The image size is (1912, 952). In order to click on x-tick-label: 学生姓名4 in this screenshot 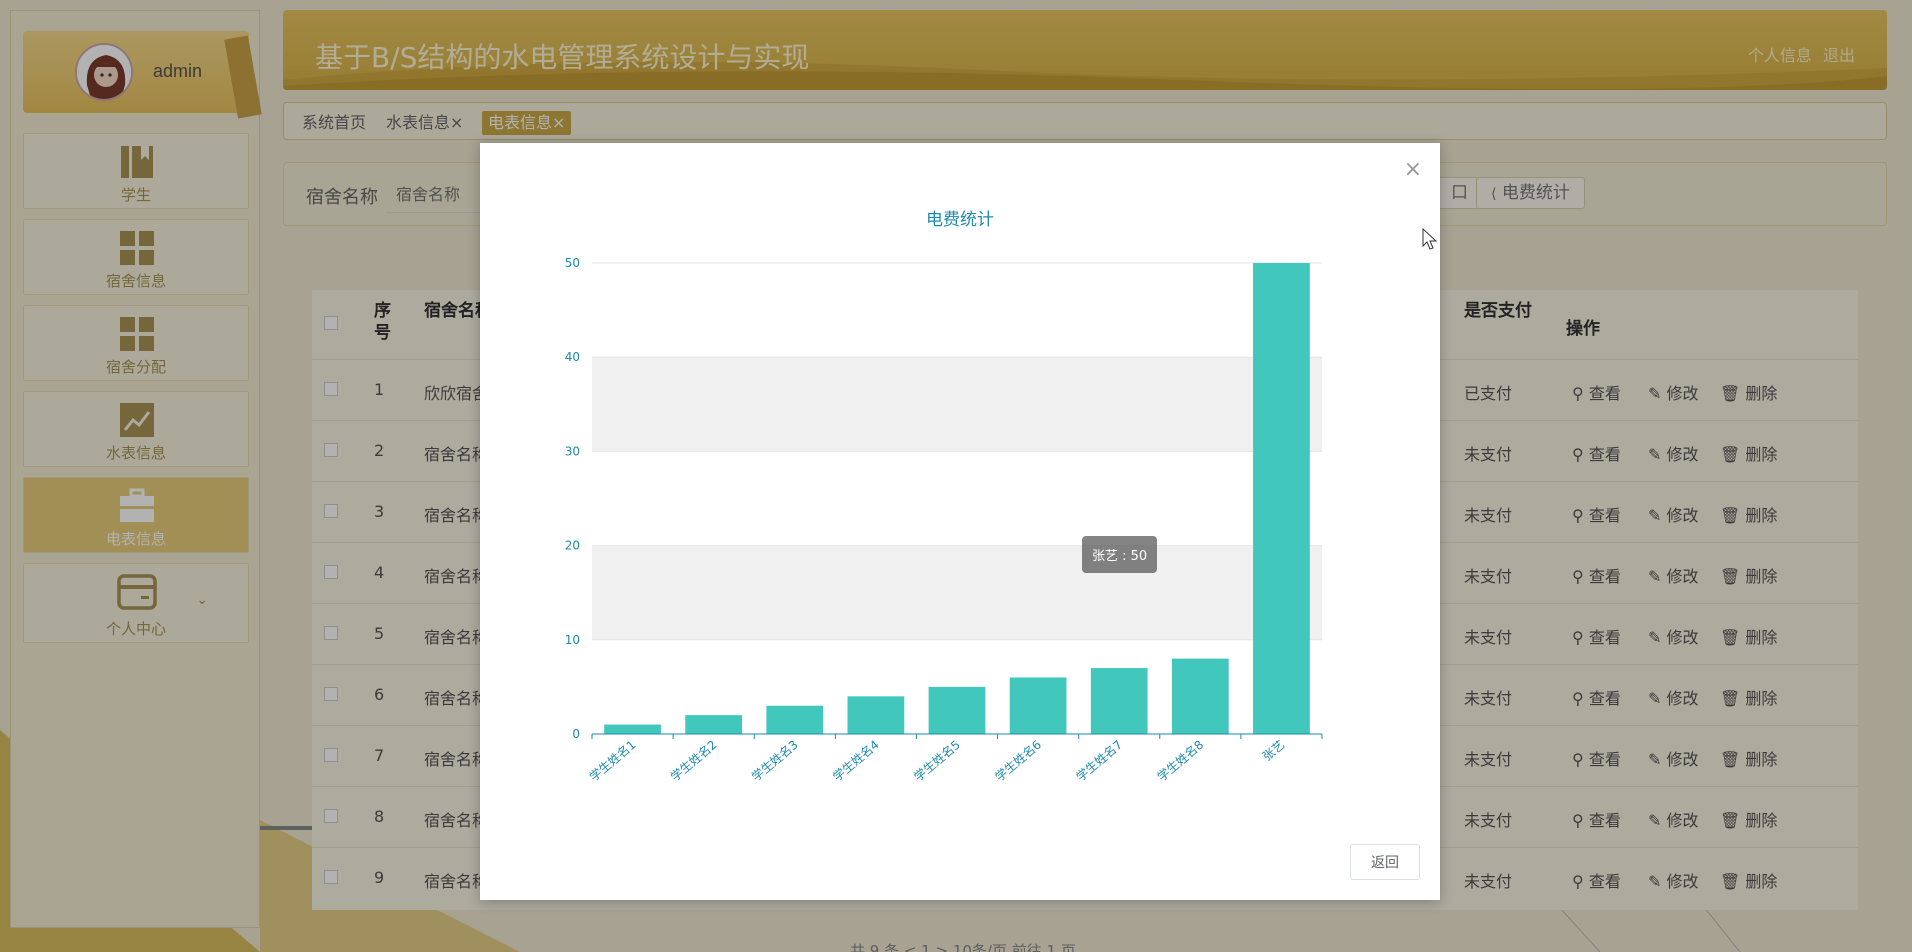, I will do `click(856, 760)`.